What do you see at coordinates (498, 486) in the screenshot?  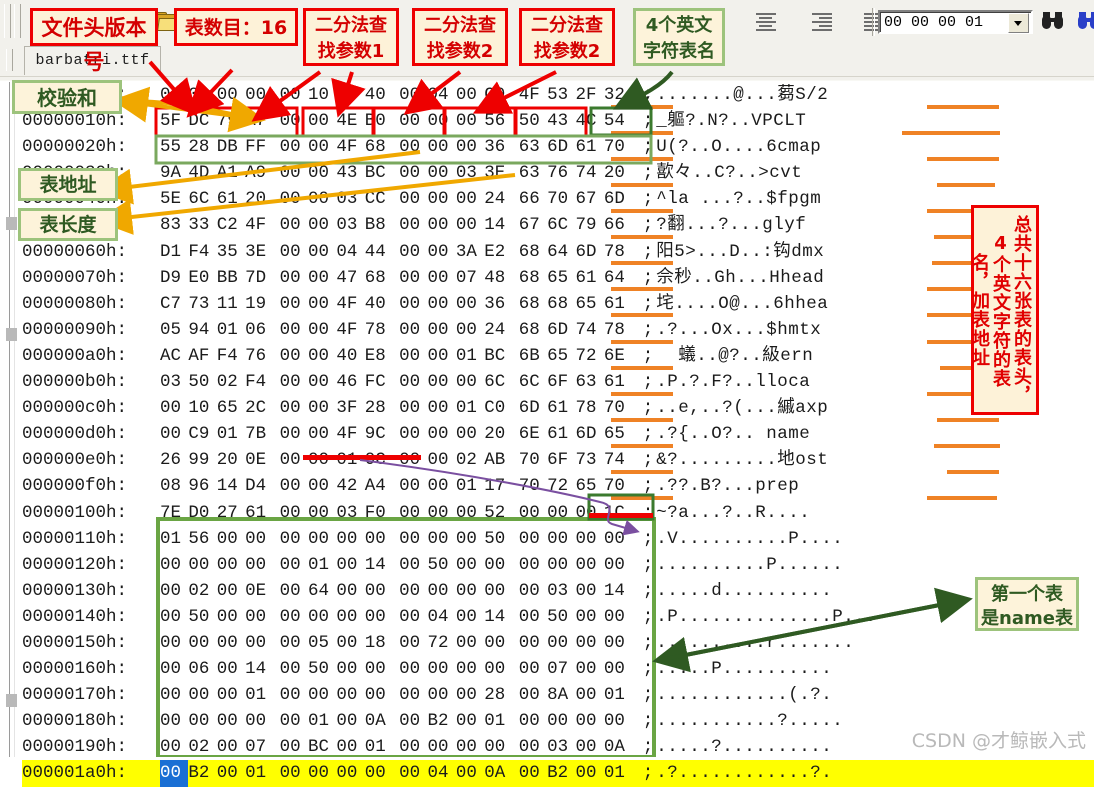 I see `hex-byte: 17` at bounding box center [498, 486].